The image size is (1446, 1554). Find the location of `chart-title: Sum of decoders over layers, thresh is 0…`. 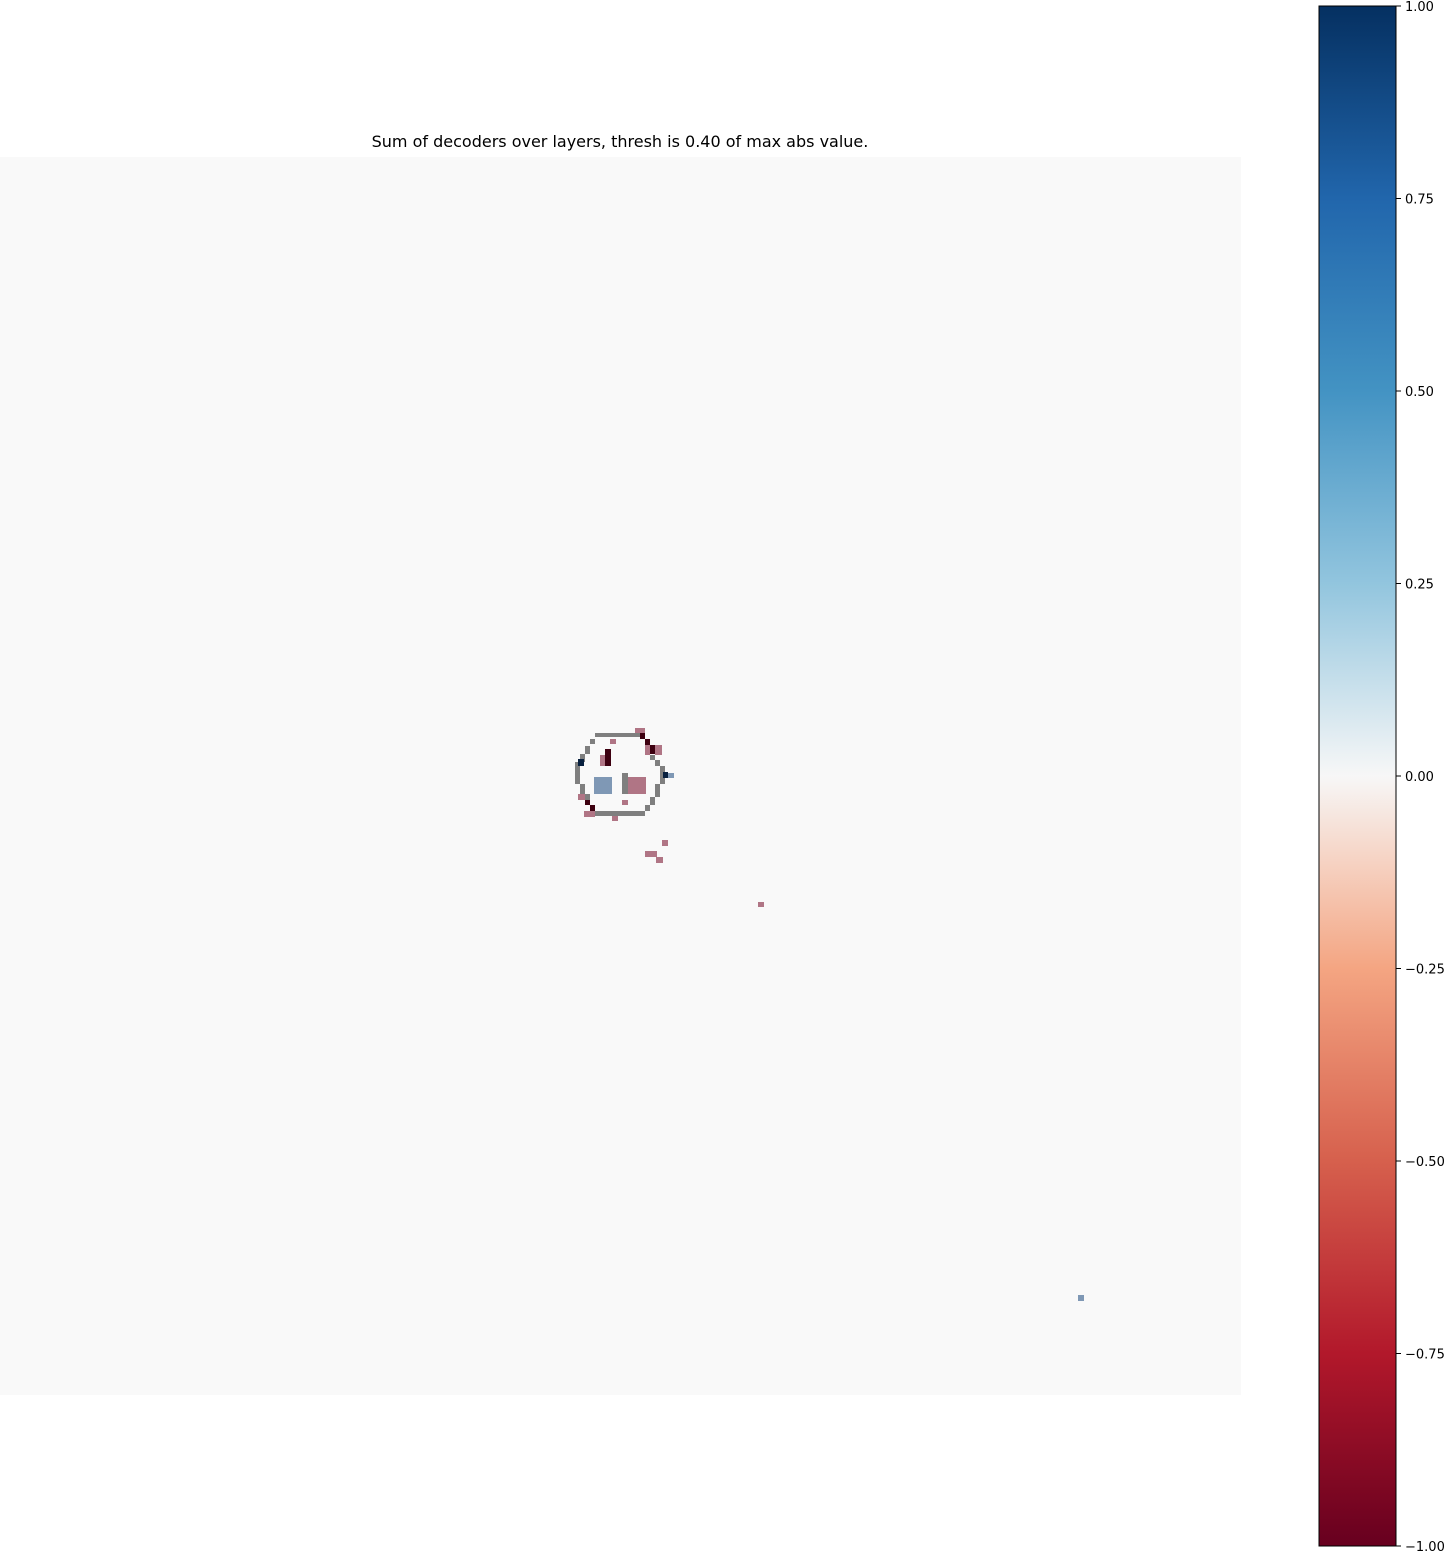

chart-title: Sum of decoders over layers, thresh is 0… is located at coordinates (620, 141).